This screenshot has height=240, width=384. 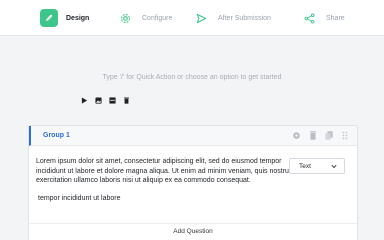 I want to click on question-type-value: Text, so click(x=305, y=166).